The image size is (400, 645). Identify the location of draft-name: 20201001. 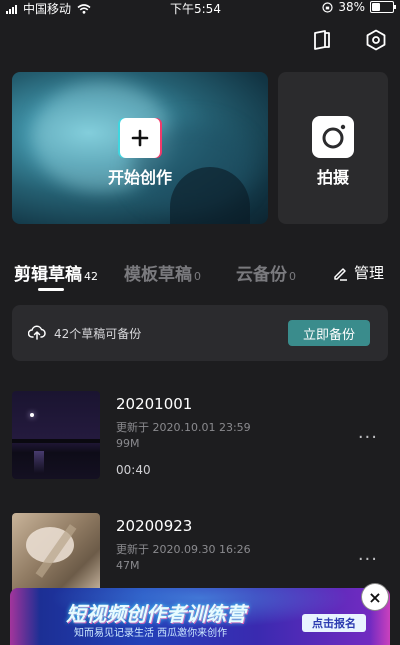
(154, 404).